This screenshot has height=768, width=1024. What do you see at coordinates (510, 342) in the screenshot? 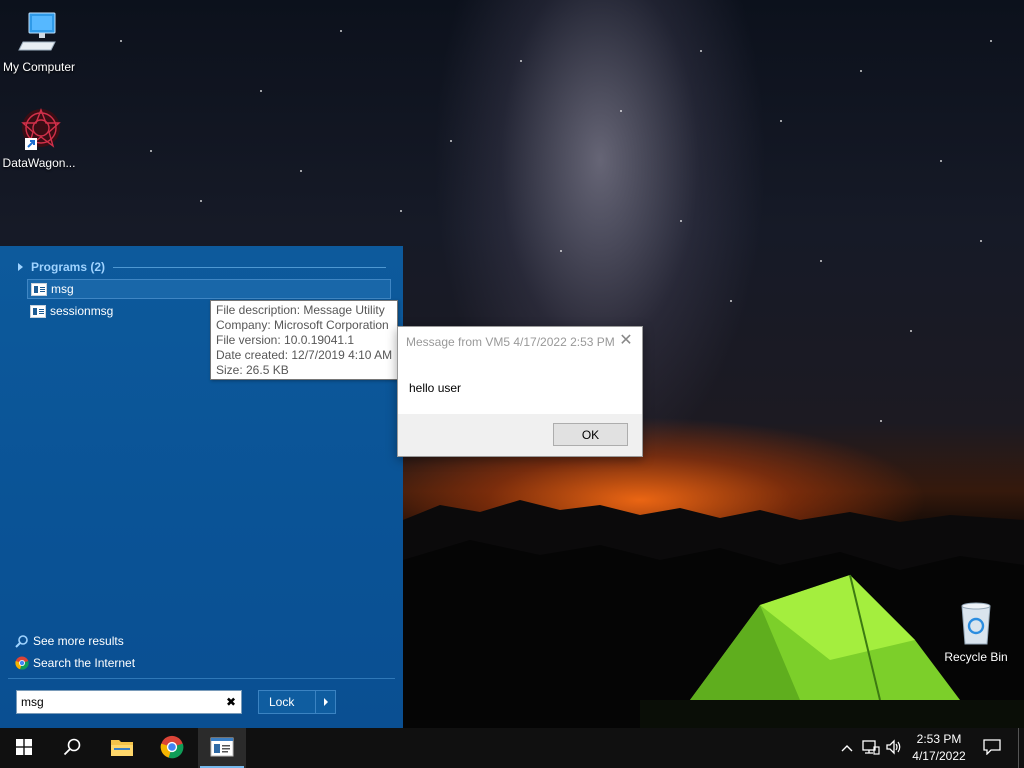
I see `dialog-title: Message from VM5 4/17/2022 2:53 PM` at bounding box center [510, 342].